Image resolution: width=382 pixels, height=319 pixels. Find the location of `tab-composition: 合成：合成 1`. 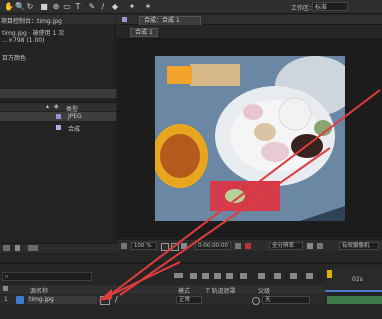

tab-composition: 合成：合成 1 is located at coordinates (170, 20).